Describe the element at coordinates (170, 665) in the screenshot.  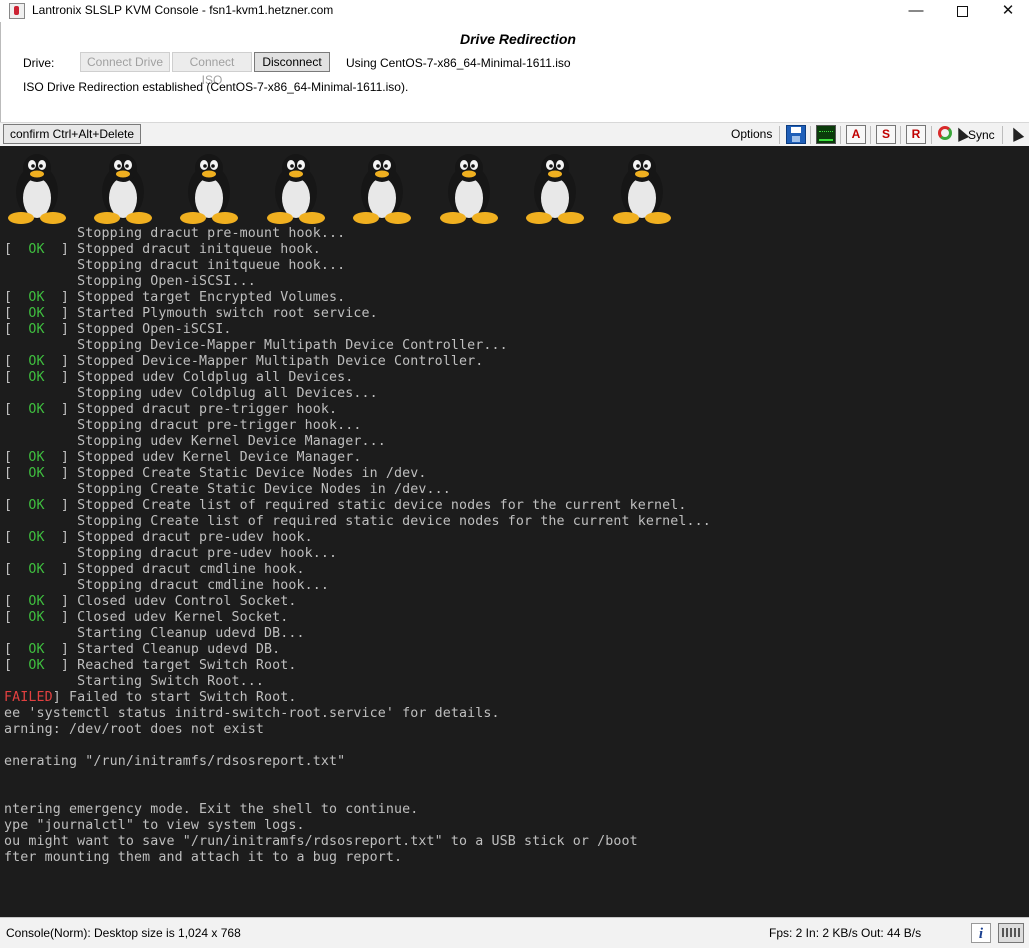
I see `console-line-text: ] Reached target Switch Root.` at that location.